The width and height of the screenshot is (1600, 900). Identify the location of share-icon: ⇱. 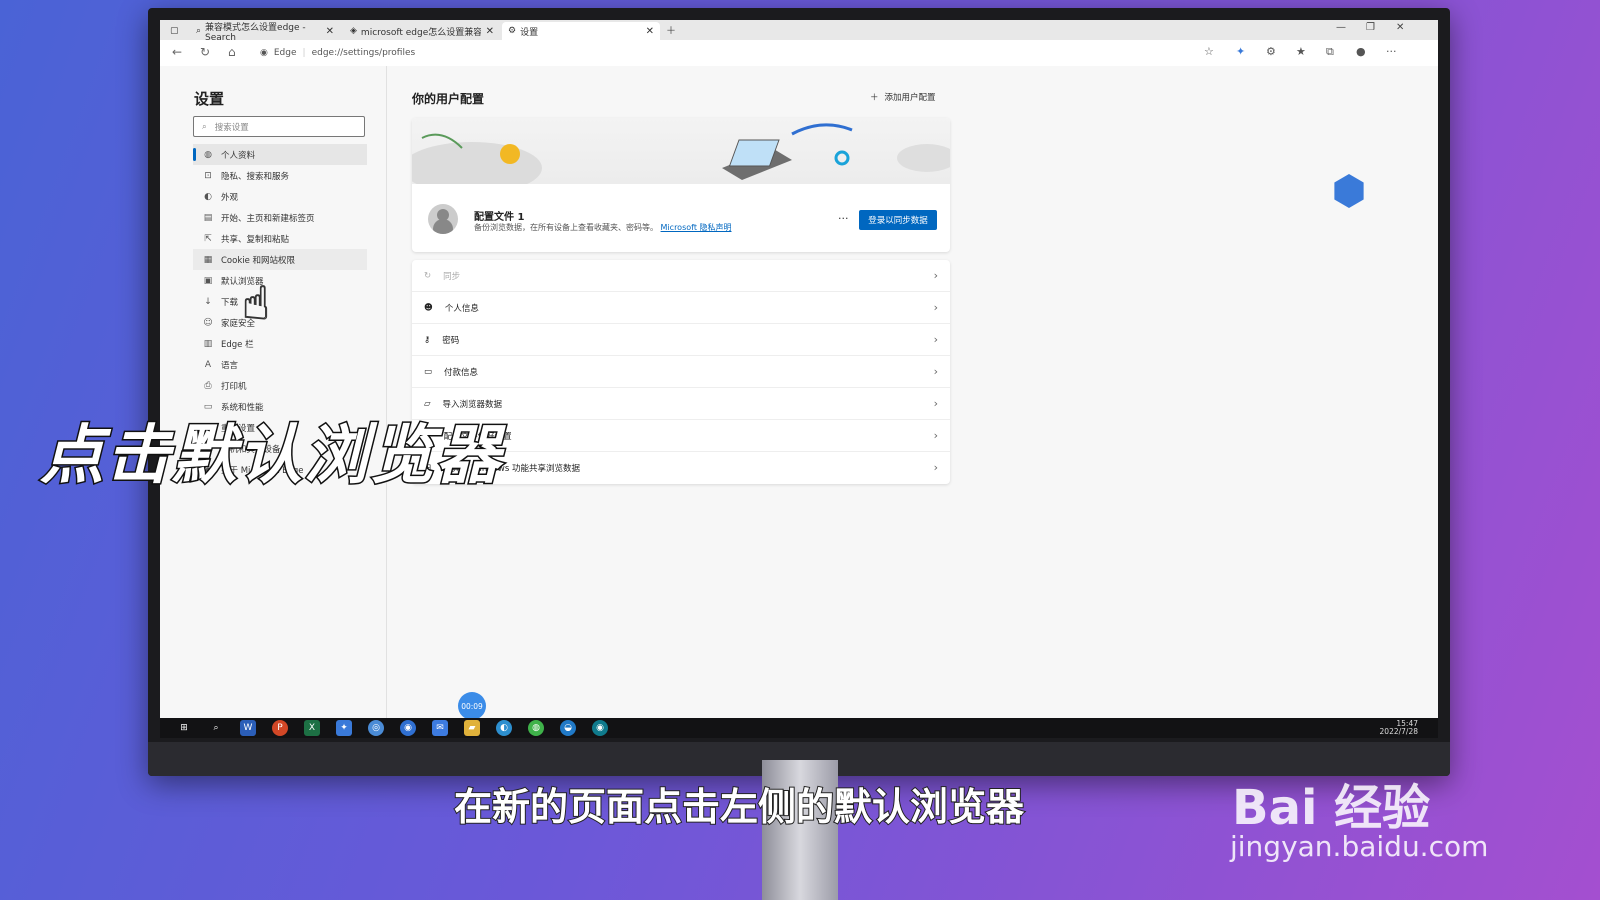
(208, 238).